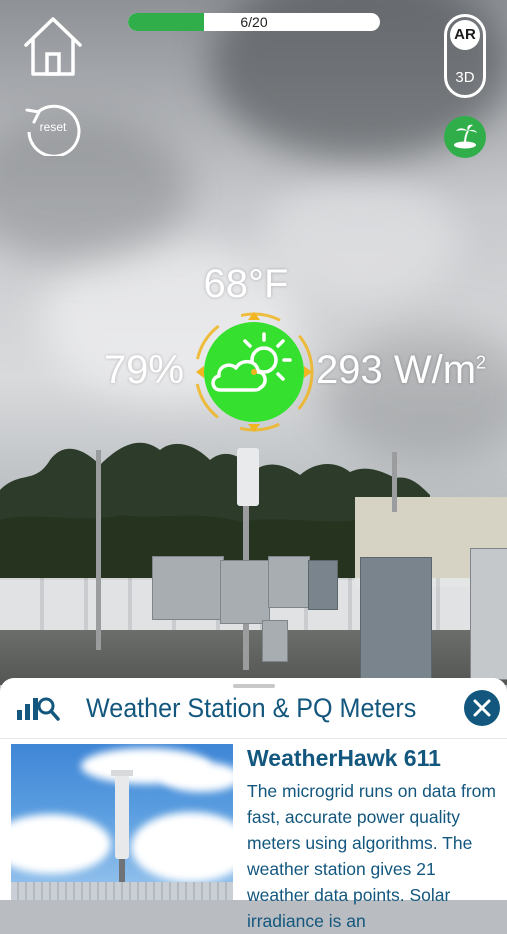 The width and height of the screenshot is (507, 934). Describe the element at coordinates (38, 708) in the screenshot. I see `bar-chart-search-icon` at that location.